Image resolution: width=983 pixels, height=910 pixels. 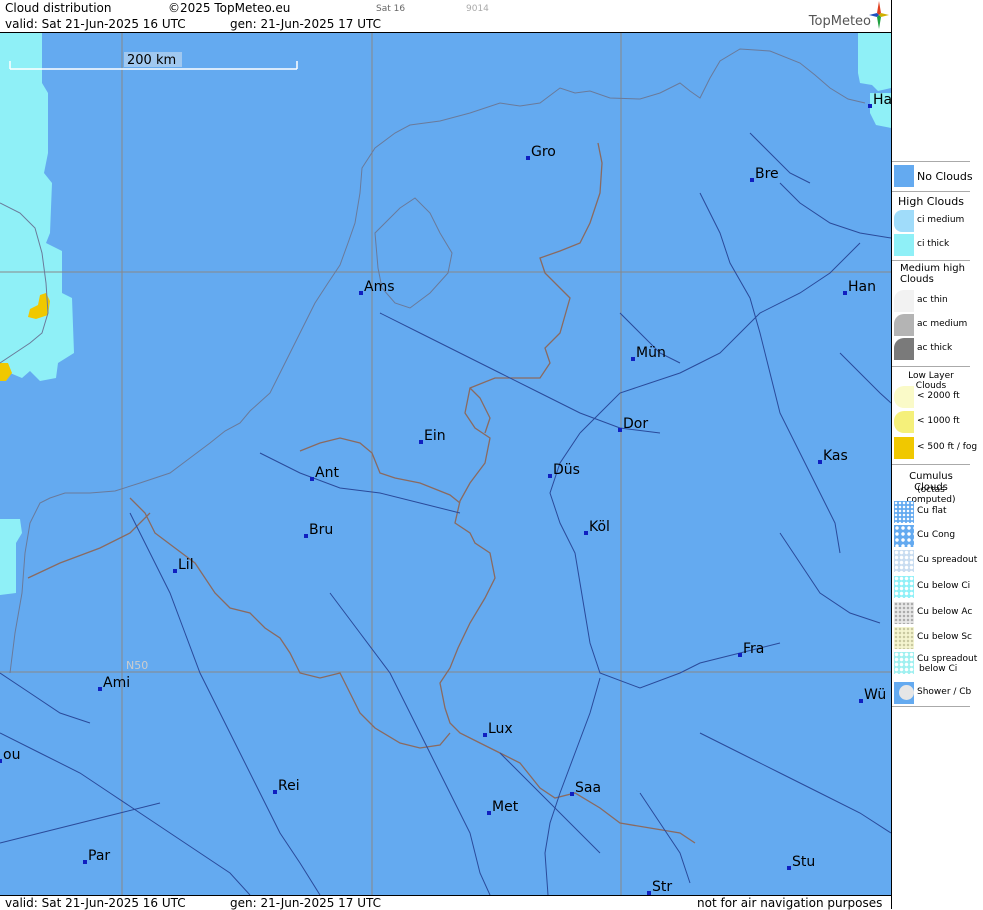 What do you see at coordinates (931, 201) in the screenshot?
I see `legend-high-title: High Clouds` at bounding box center [931, 201].